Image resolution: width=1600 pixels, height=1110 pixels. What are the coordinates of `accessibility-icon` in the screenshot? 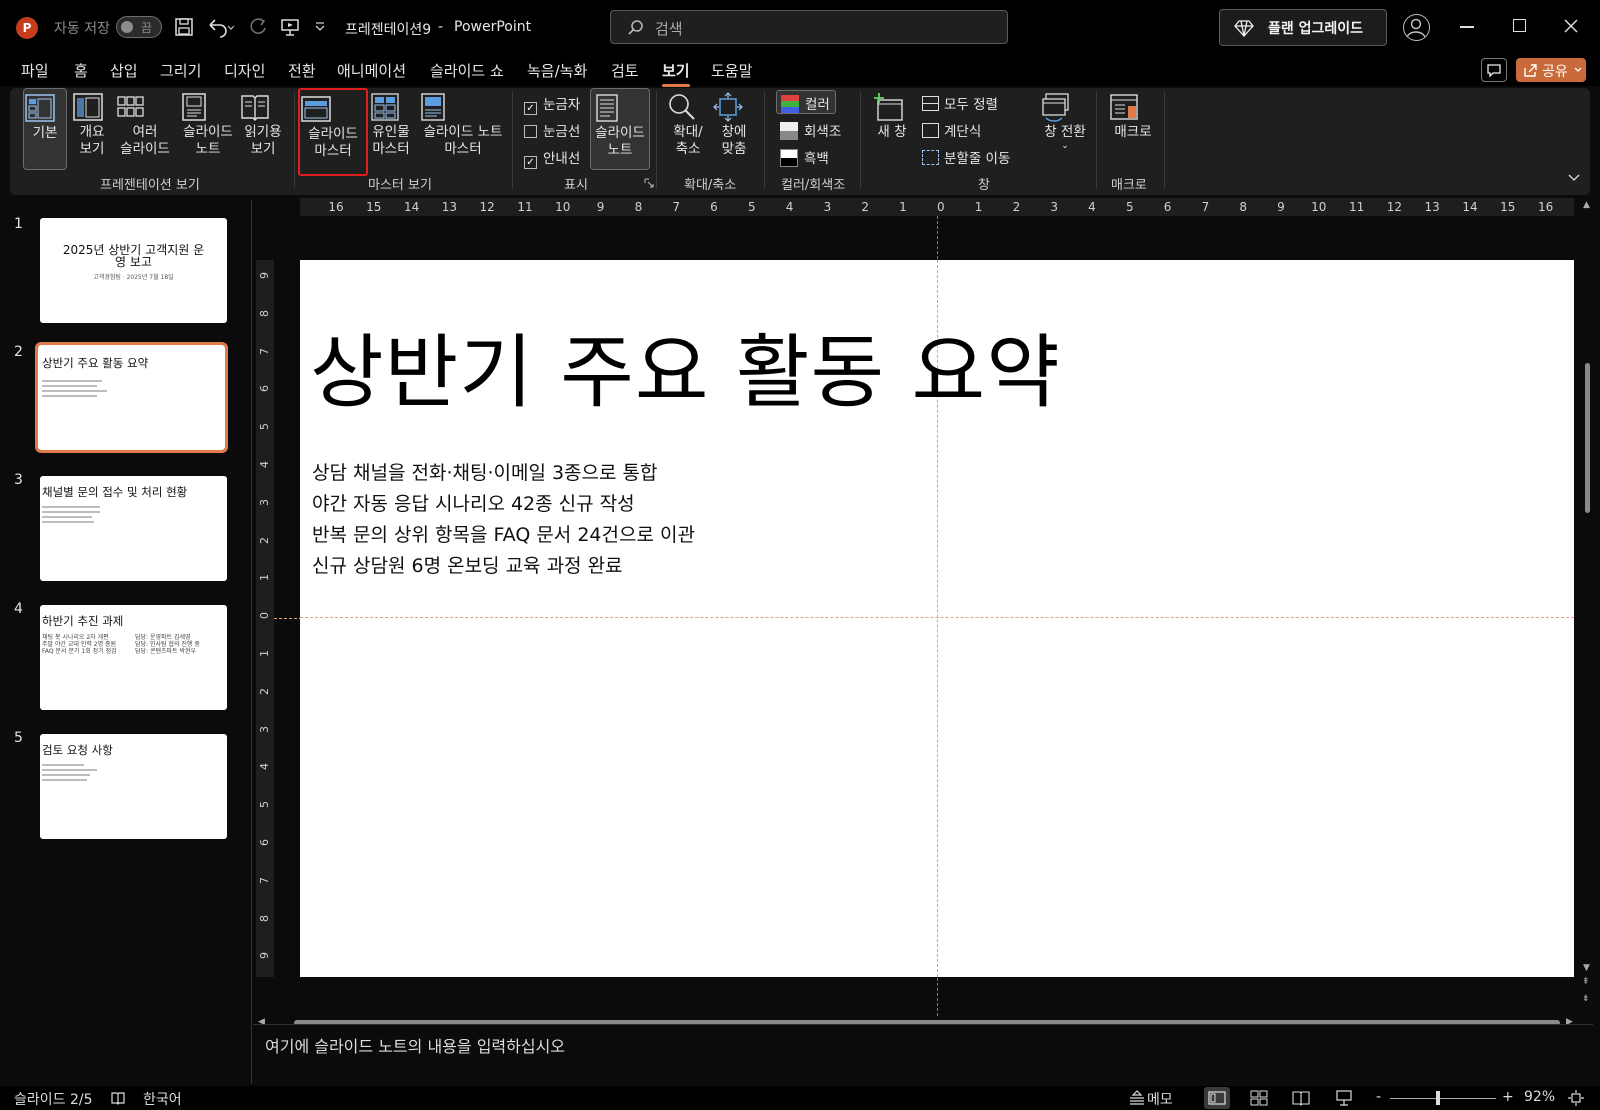 It's located at (118, 1098).